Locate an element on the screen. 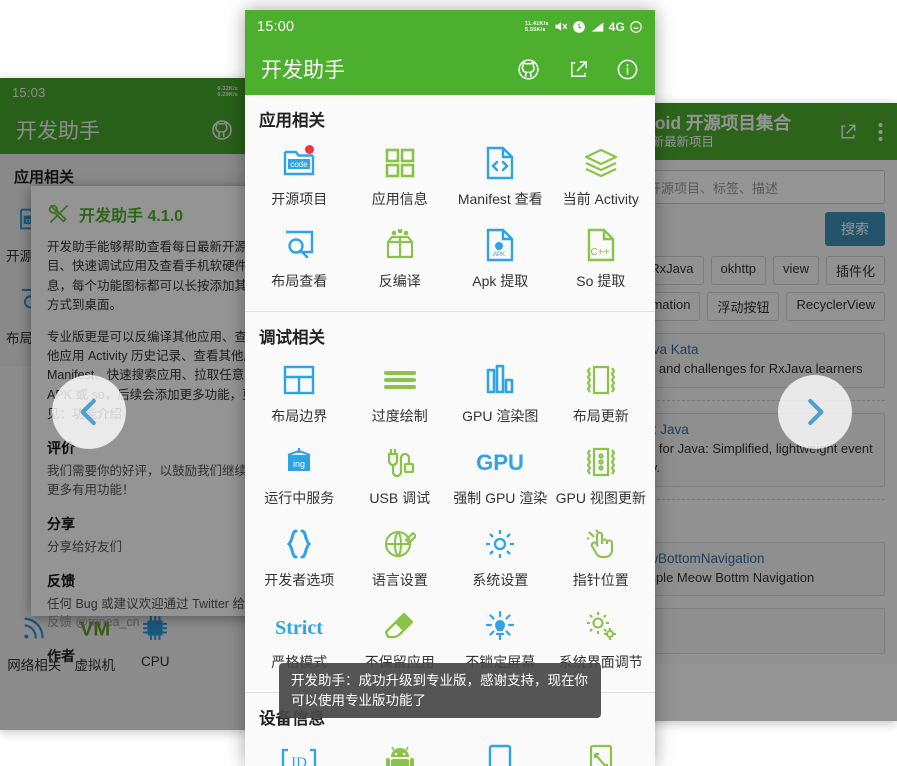  grid-item: C++ So 提取 is located at coordinates (601, 260).